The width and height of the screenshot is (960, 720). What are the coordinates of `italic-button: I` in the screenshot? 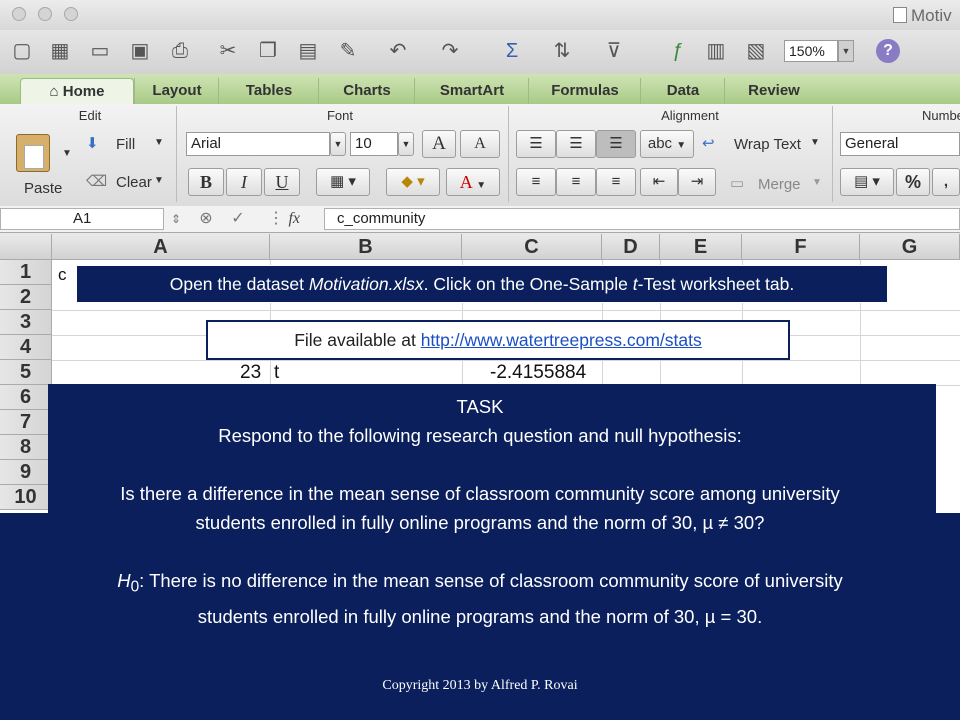 It's located at (244, 182).